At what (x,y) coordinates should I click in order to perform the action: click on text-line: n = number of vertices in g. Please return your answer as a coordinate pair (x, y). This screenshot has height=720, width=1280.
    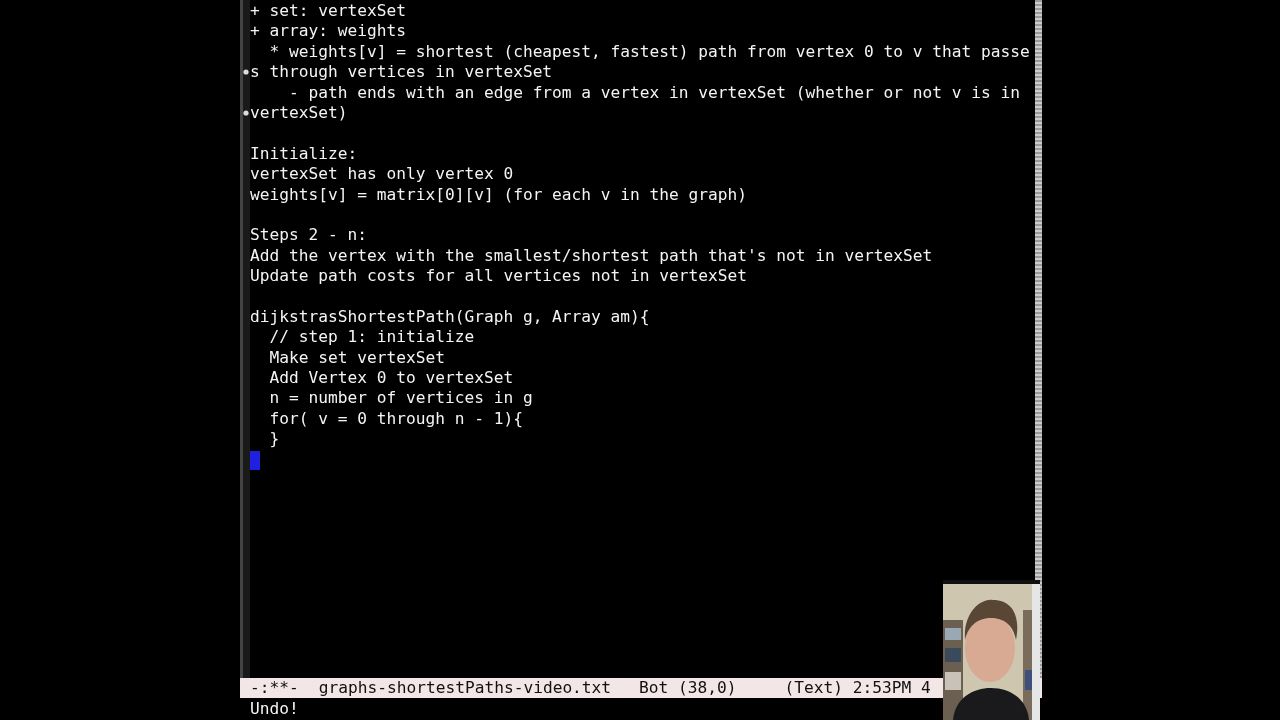
    Looking at the image, I should click on (400, 398).